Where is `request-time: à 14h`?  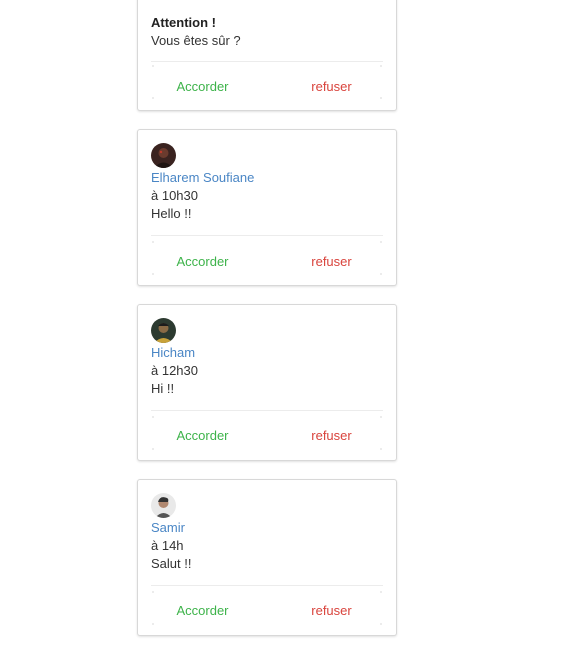
request-time: à 14h is located at coordinates (167, 545).